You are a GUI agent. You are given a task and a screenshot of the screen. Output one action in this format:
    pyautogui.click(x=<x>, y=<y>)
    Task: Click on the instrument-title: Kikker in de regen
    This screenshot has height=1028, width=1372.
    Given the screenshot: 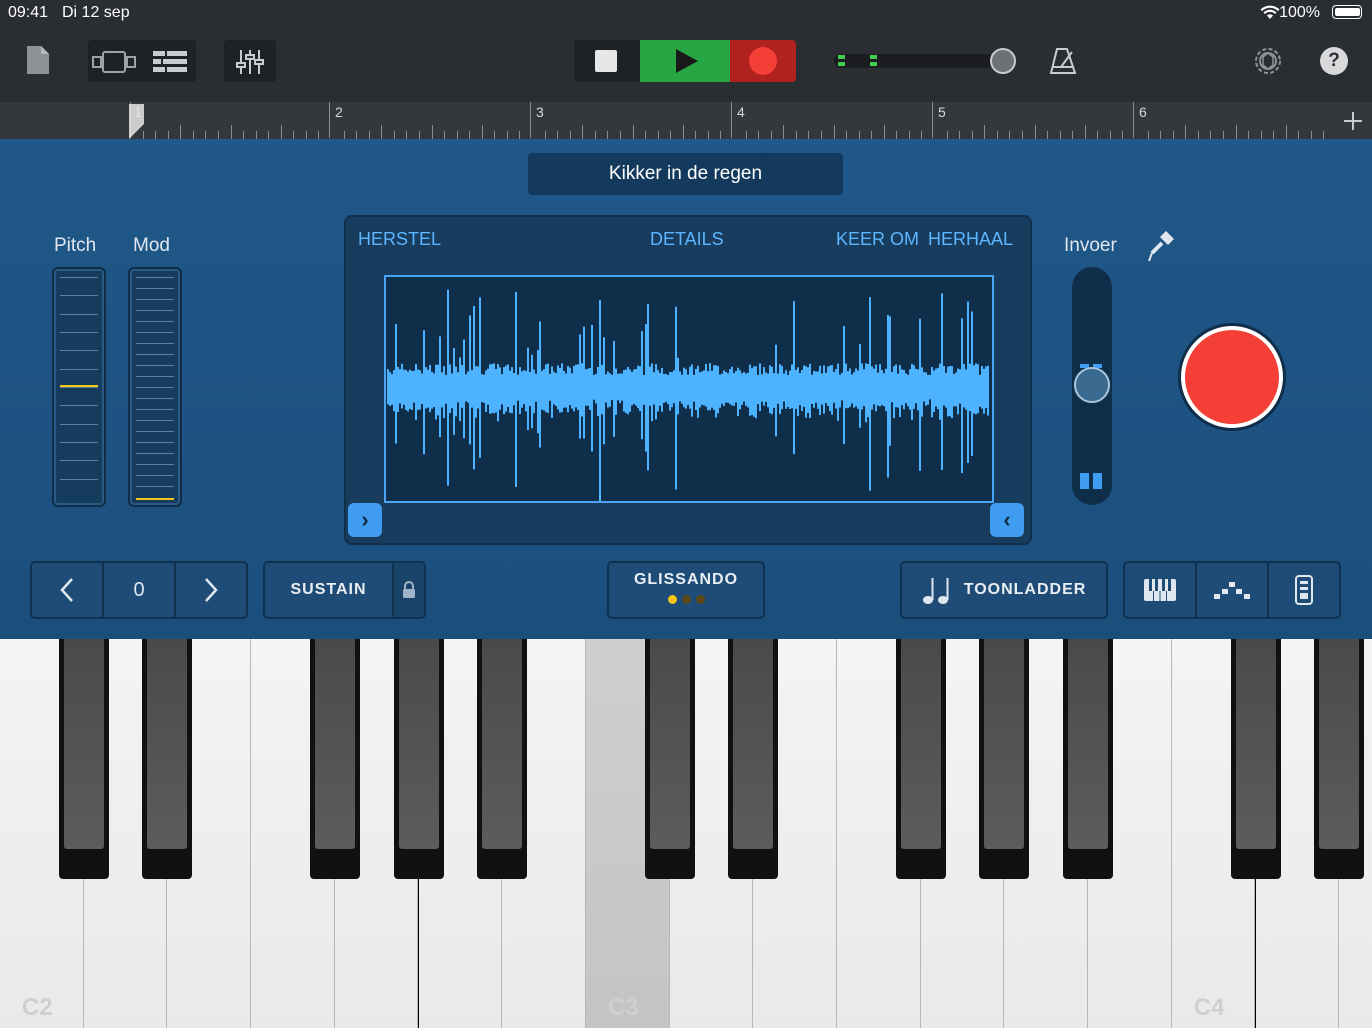 What is the action you would take?
    pyautogui.click(x=685, y=174)
    